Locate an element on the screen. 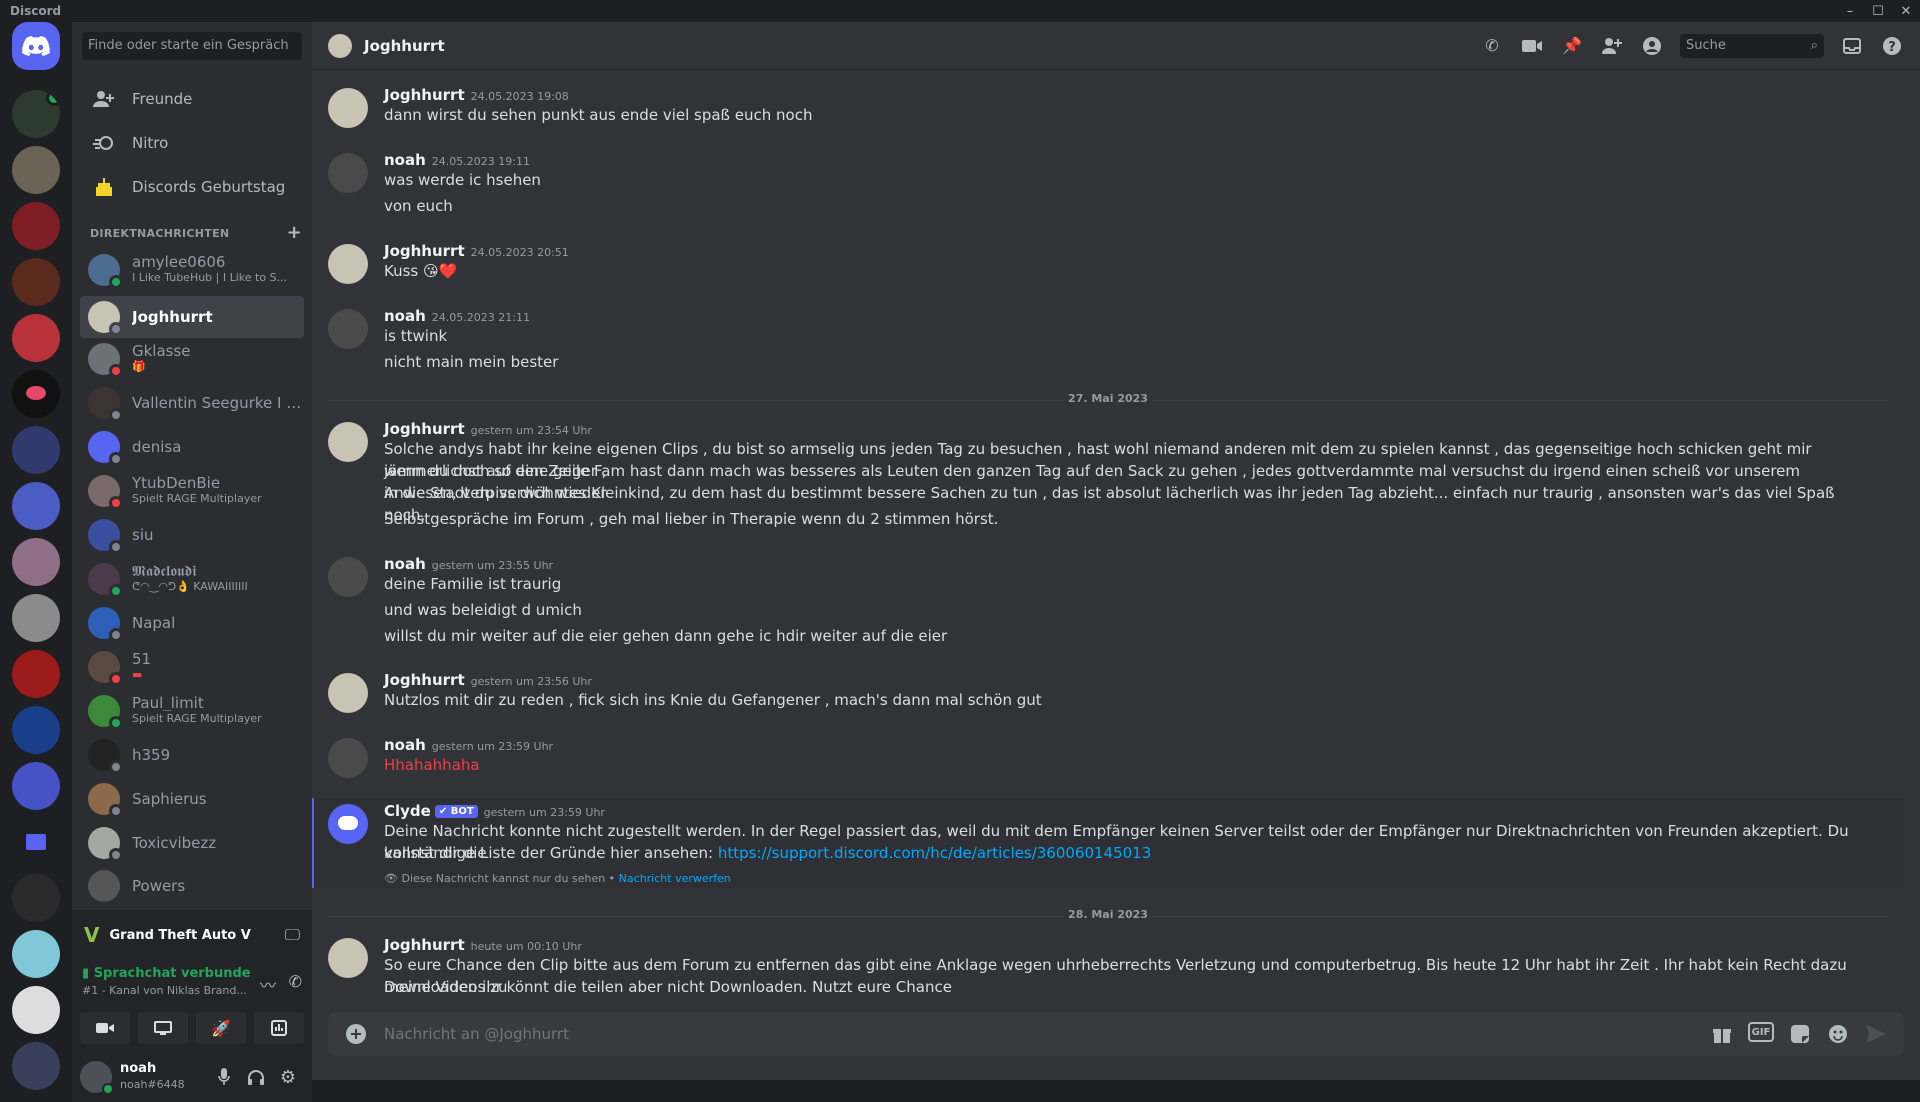 Image resolution: width=1920 pixels, height=1102 pixels. dm-item: Powers is located at coordinates (192, 886).